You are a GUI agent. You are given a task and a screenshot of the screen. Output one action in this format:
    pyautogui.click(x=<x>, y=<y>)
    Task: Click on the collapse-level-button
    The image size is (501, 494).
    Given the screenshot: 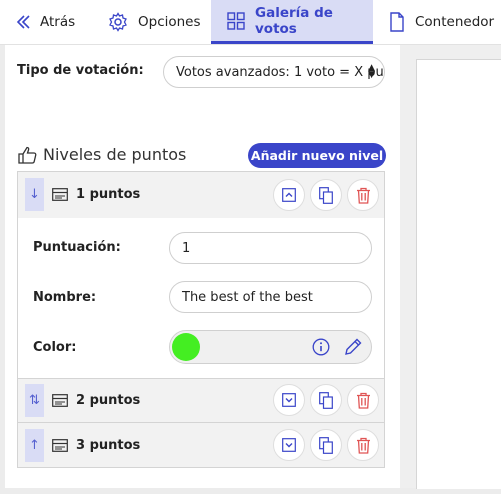 What is the action you would take?
    pyautogui.click(x=289, y=195)
    